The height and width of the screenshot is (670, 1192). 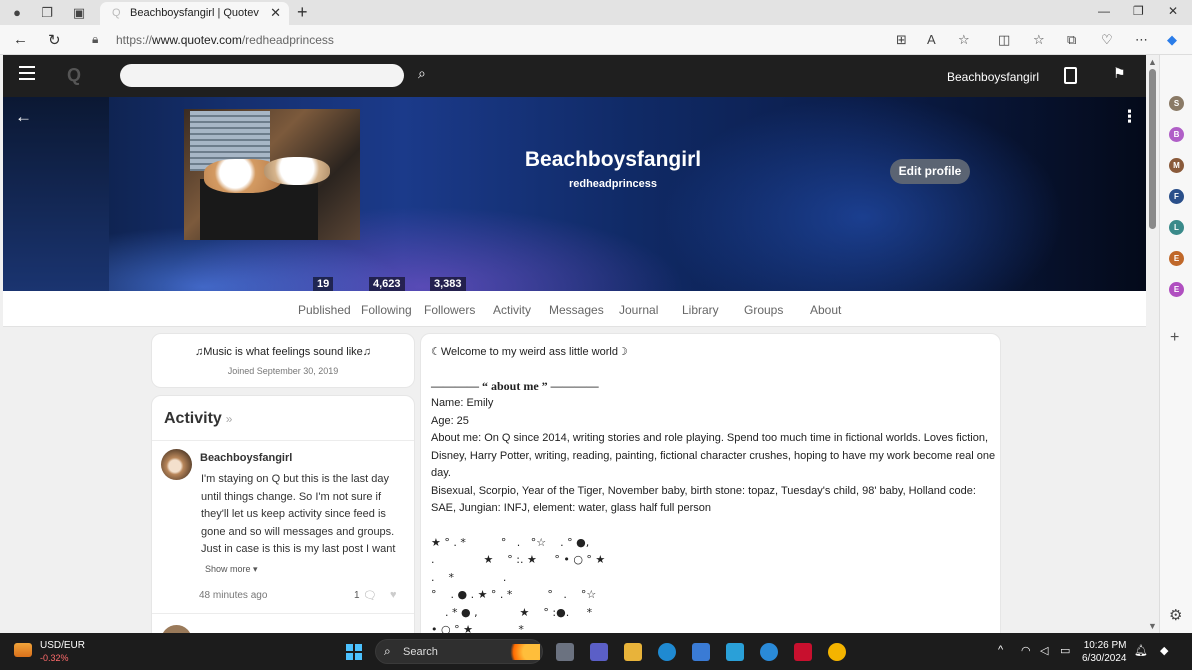 What do you see at coordinates (297, 171) in the screenshot?
I see `photo-cat` at bounding box center [297, 171].